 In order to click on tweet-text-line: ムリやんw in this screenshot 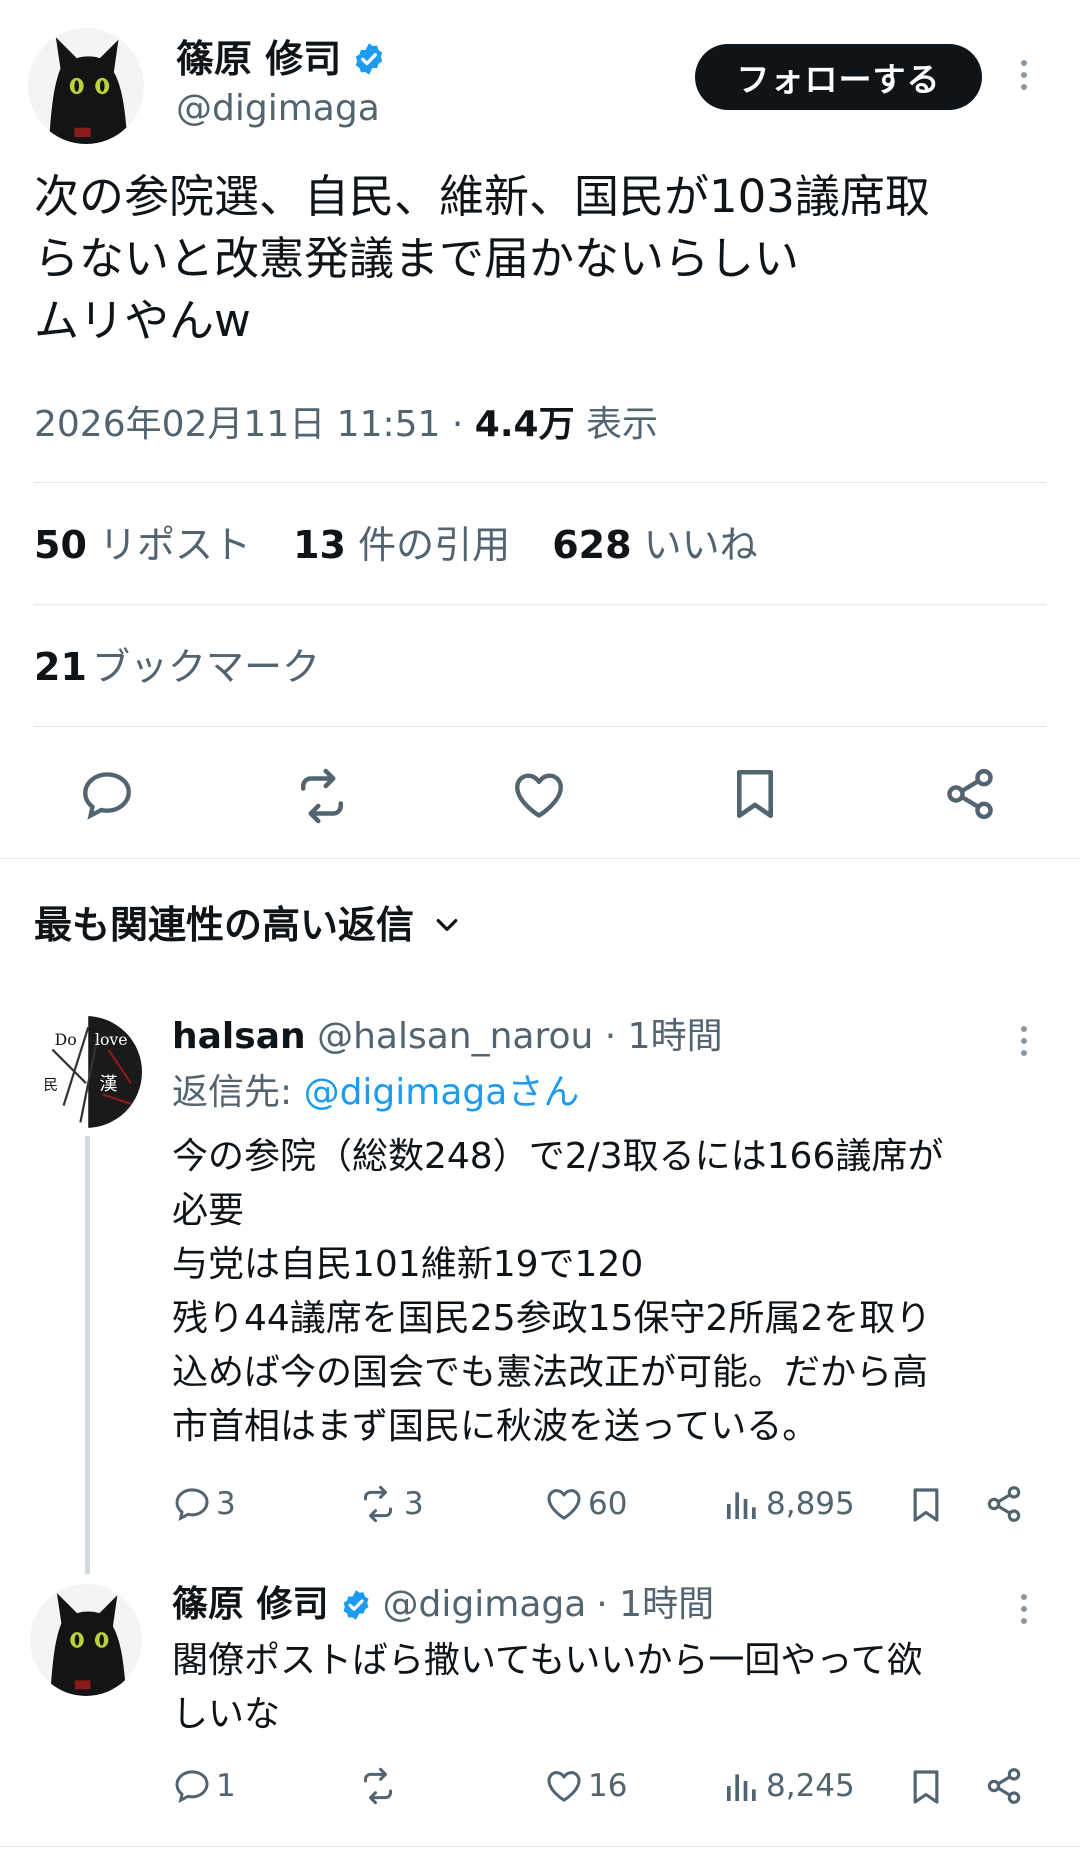, I will do `click(142, 320)`.